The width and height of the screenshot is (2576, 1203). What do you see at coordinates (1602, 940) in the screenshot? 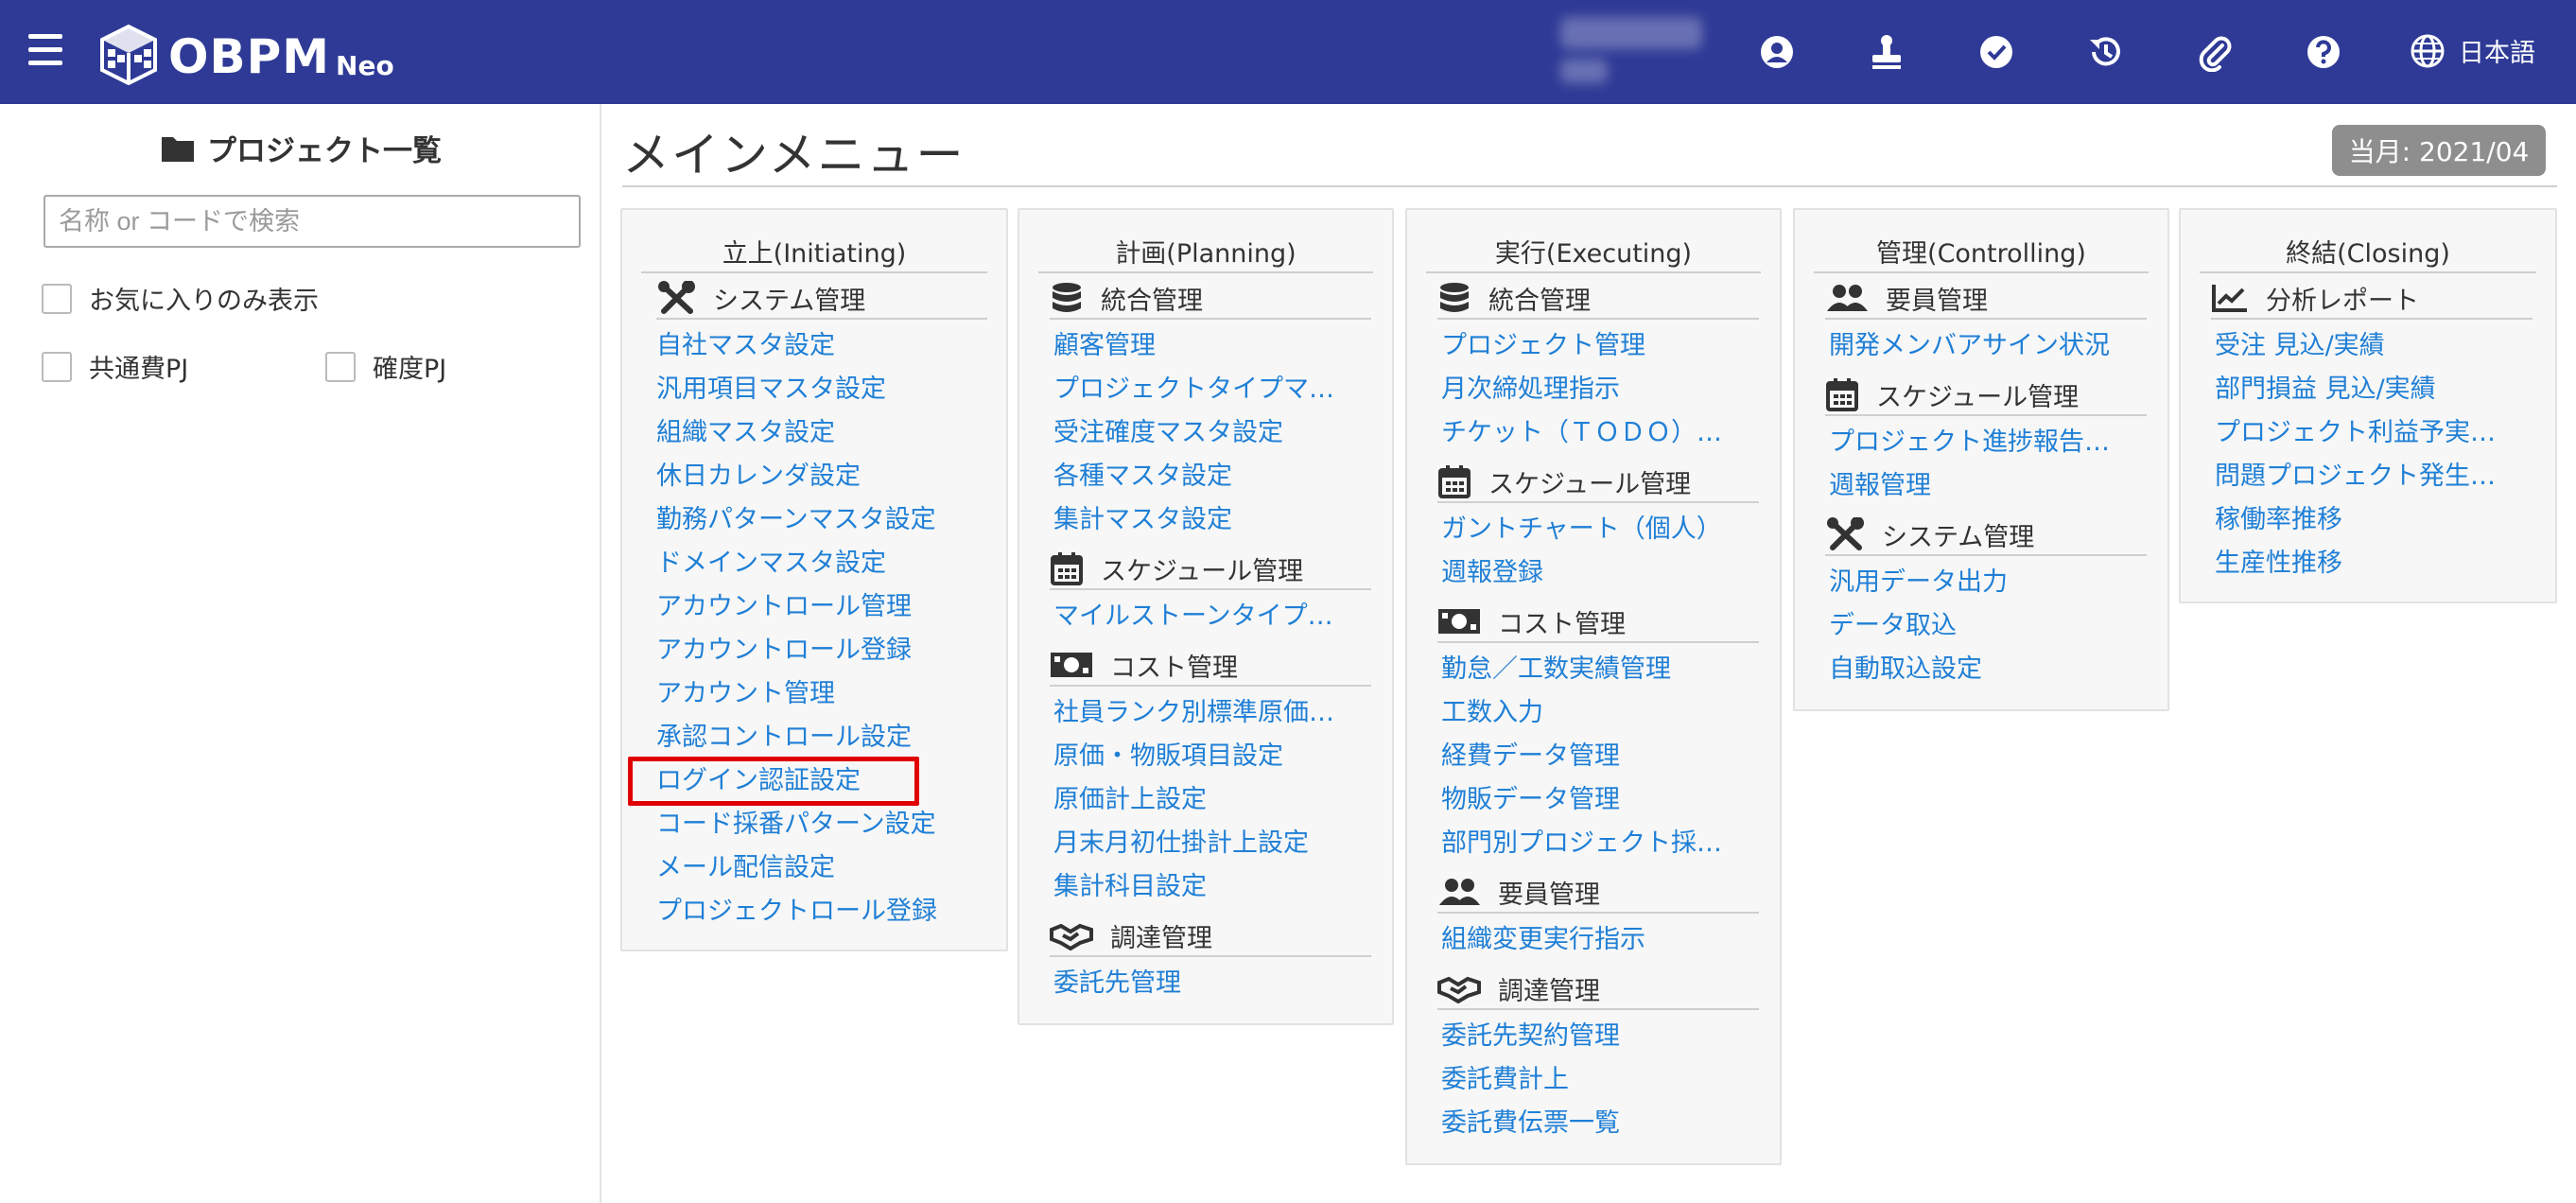
I see `link-org-change-execution: 組織変更実行指示` at bounding box center [1602, 940].